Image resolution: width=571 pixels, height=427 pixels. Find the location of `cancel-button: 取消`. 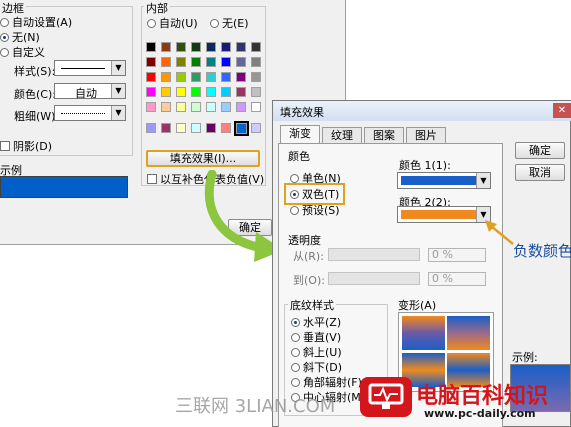

cancel-button: 取消 is located at coordinates (540, 172).